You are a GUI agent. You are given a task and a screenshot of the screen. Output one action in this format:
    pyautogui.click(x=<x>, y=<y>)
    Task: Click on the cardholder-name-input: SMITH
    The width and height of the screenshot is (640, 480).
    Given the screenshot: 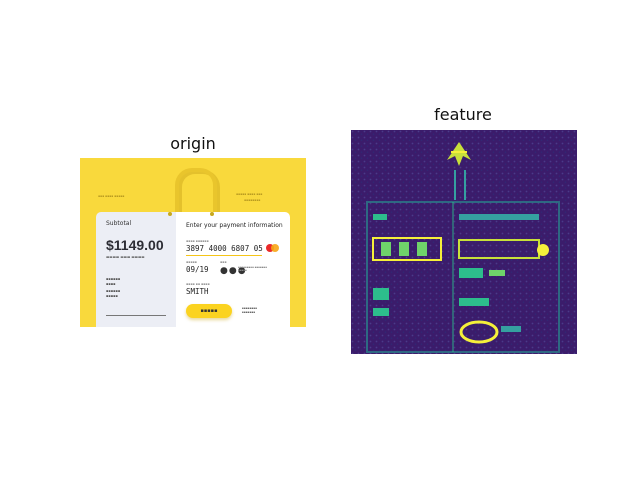 What is the action you would take?
    pyautogui.click(x=197, y=291)
    